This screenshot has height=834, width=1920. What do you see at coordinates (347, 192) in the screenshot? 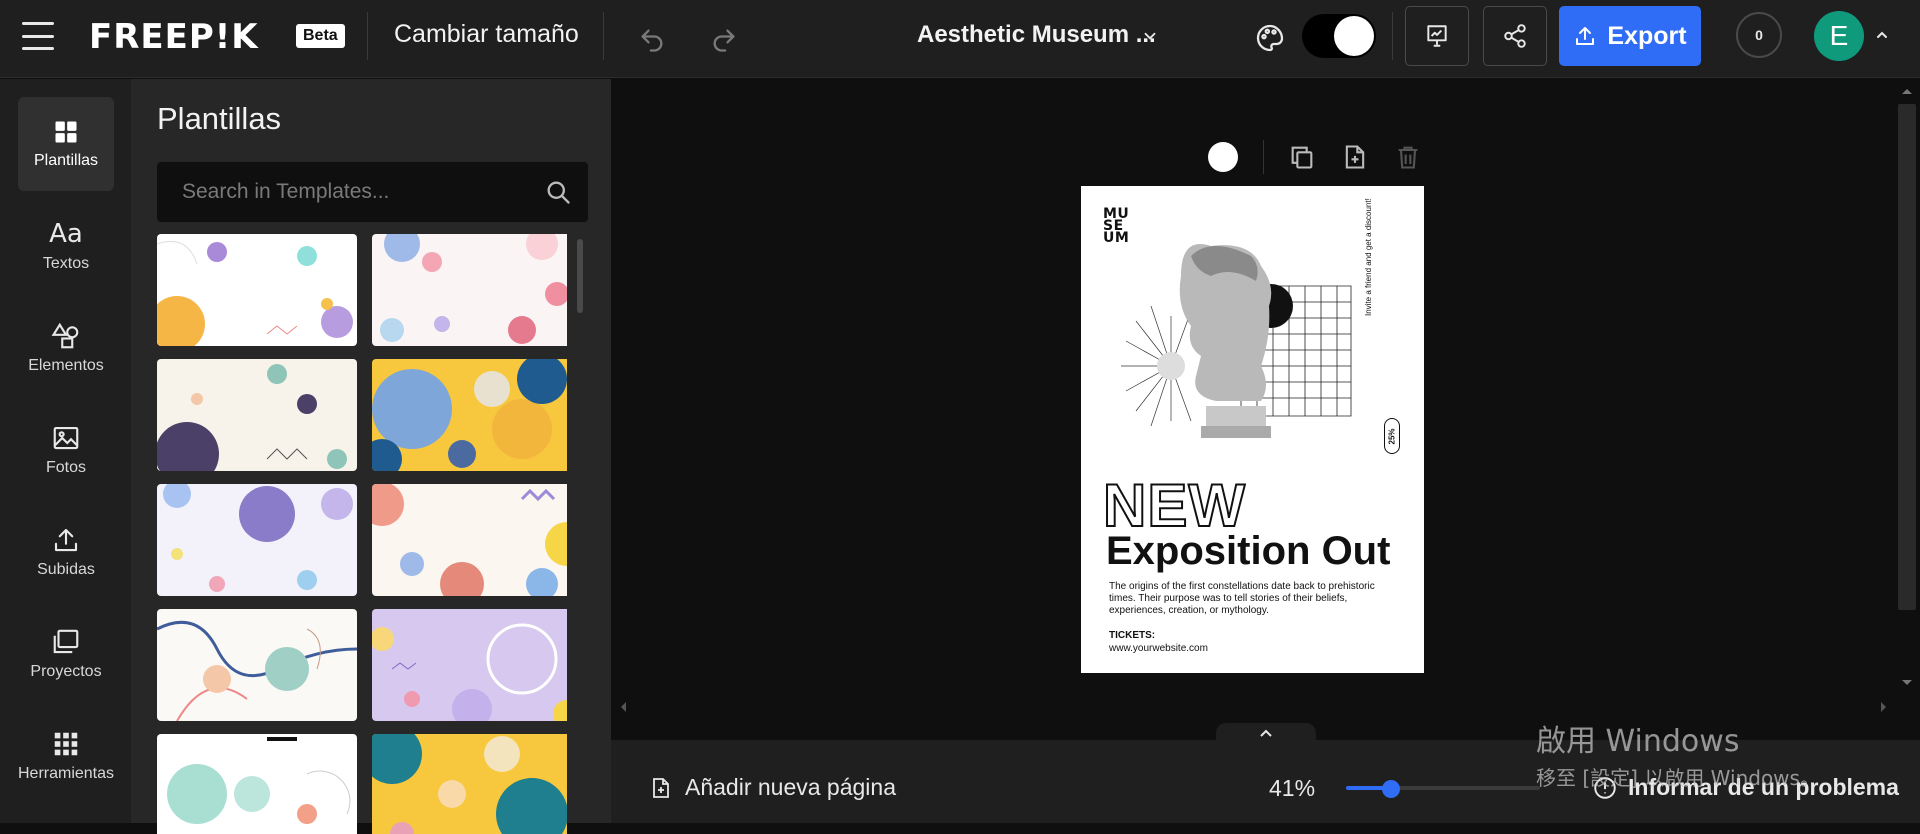
I see `search-input` at bounding box center [347, 192].